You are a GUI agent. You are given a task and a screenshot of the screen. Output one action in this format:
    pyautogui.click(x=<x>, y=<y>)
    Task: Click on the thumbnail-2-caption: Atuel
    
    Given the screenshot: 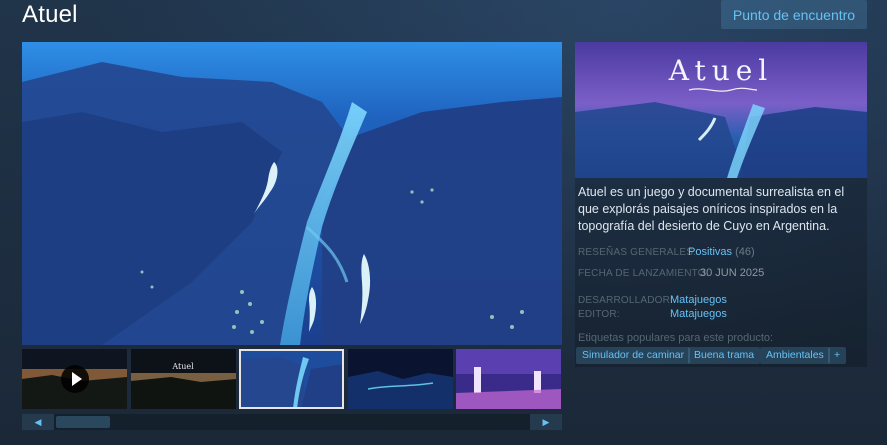 What is the action you would take?
    pyautogui.click(x=182, y=366)
    